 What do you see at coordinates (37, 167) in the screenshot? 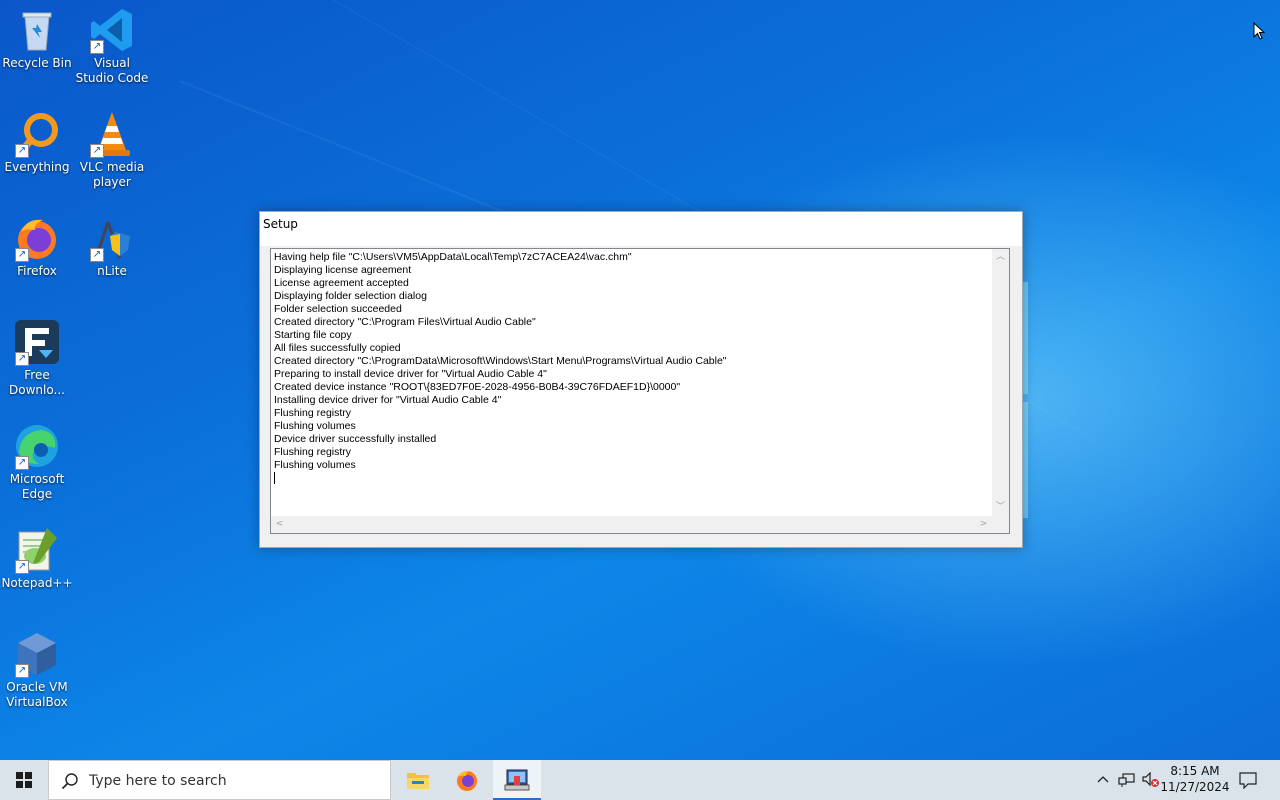
I see `desktop-icon-label: Everything` at bounding box center [37, 167].